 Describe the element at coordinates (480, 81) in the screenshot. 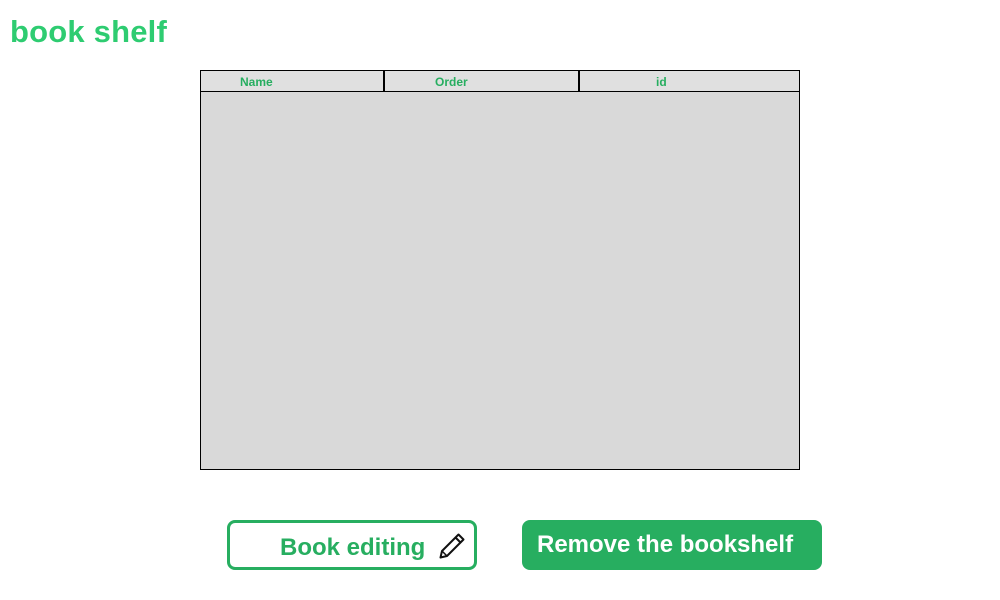

I see `column-header-order: Order` at that location.